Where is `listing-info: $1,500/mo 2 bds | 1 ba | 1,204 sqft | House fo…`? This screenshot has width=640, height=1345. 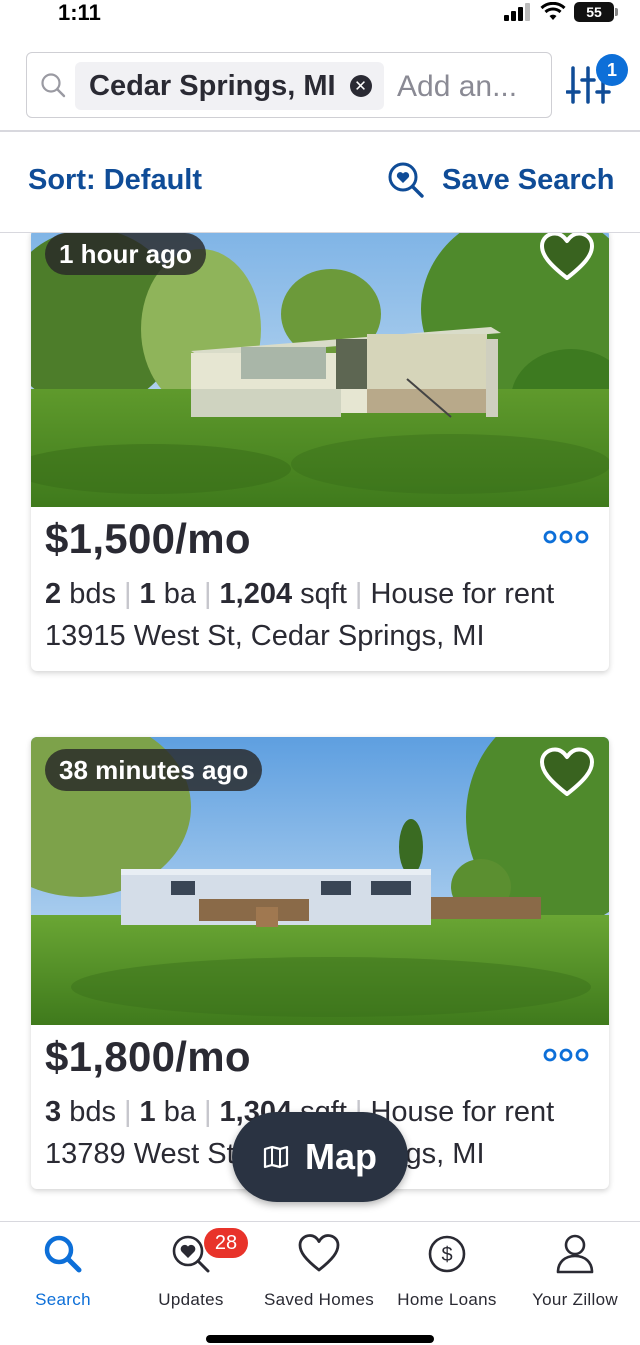
listing-info: $1,500/mo 2 bds | 1 ba | 1,204 sqft | House fo… is located at coordinates (320, 589).